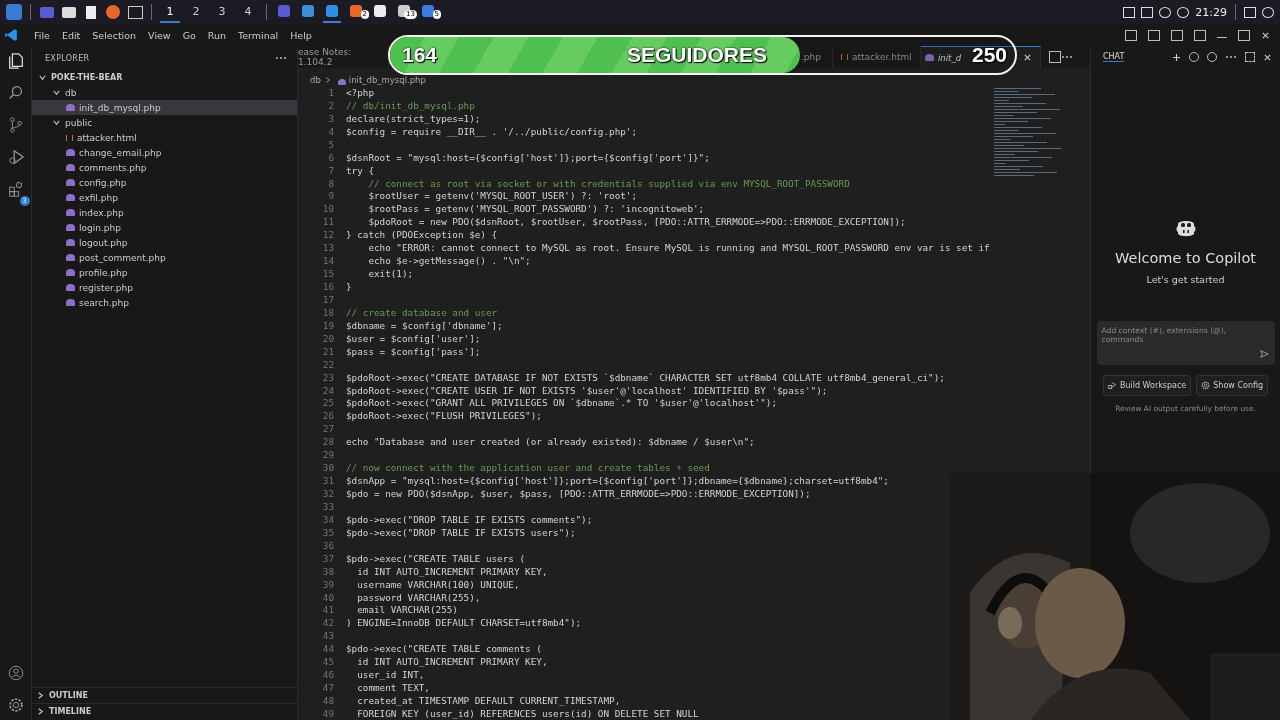  What do you see at coordinates (327, 636) in the screenshot?
I see `line-number: 43` at bounding box center [327, 636].